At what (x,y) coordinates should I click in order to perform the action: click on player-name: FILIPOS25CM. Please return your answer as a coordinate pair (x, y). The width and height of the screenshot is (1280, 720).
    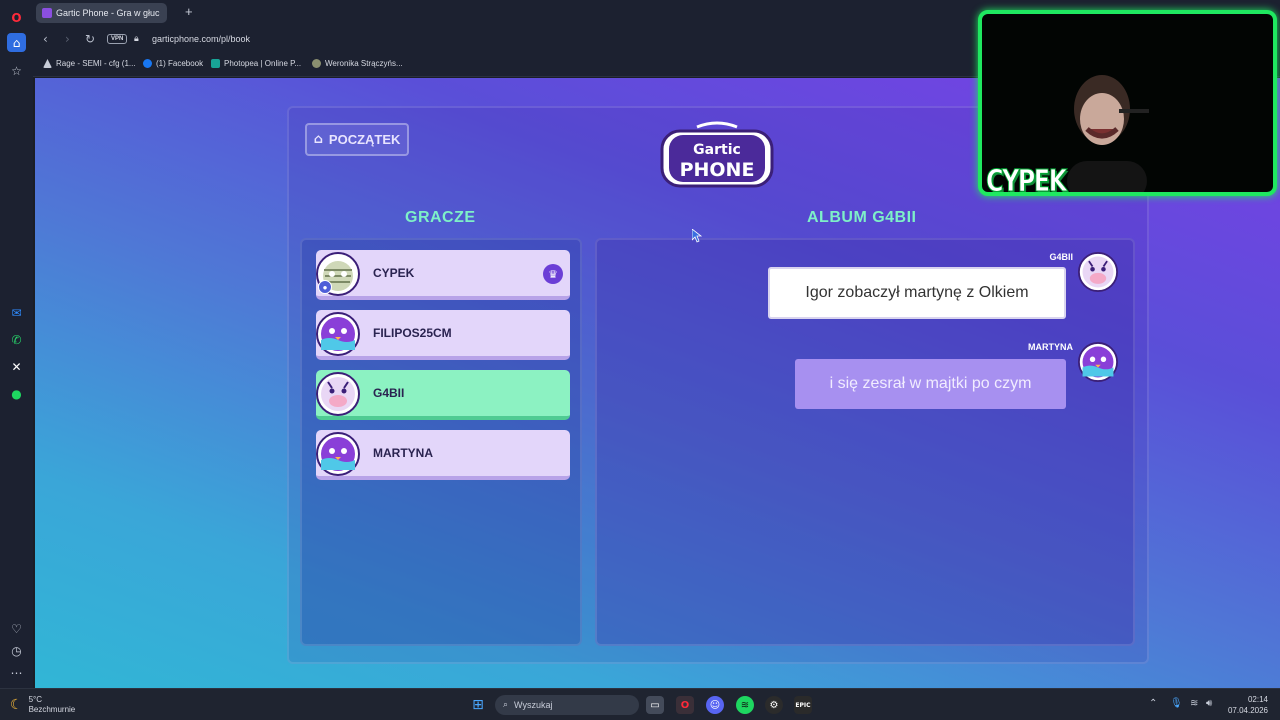
    Looking at the image, I should click on (412, 333).